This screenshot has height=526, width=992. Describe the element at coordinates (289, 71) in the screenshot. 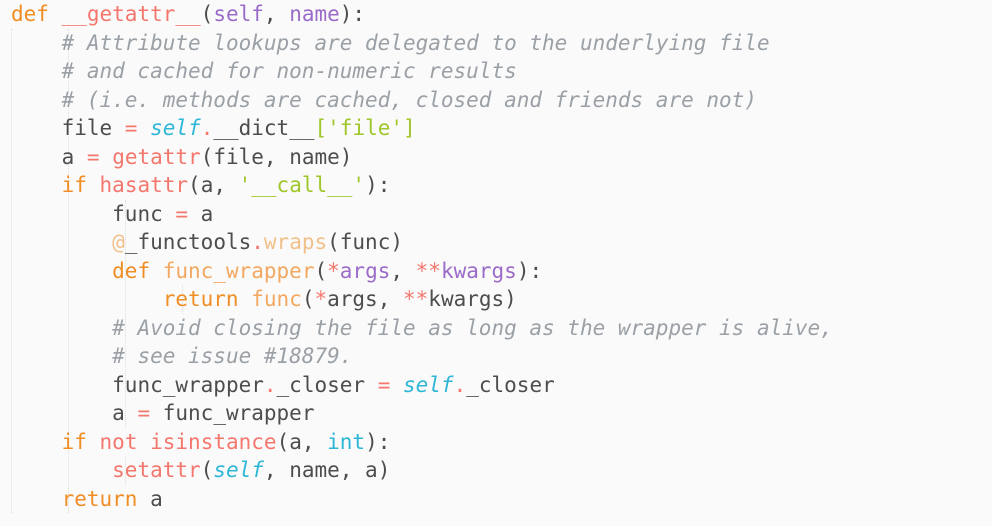

I see `code-token: # and cached for non-numeric results` at that location.